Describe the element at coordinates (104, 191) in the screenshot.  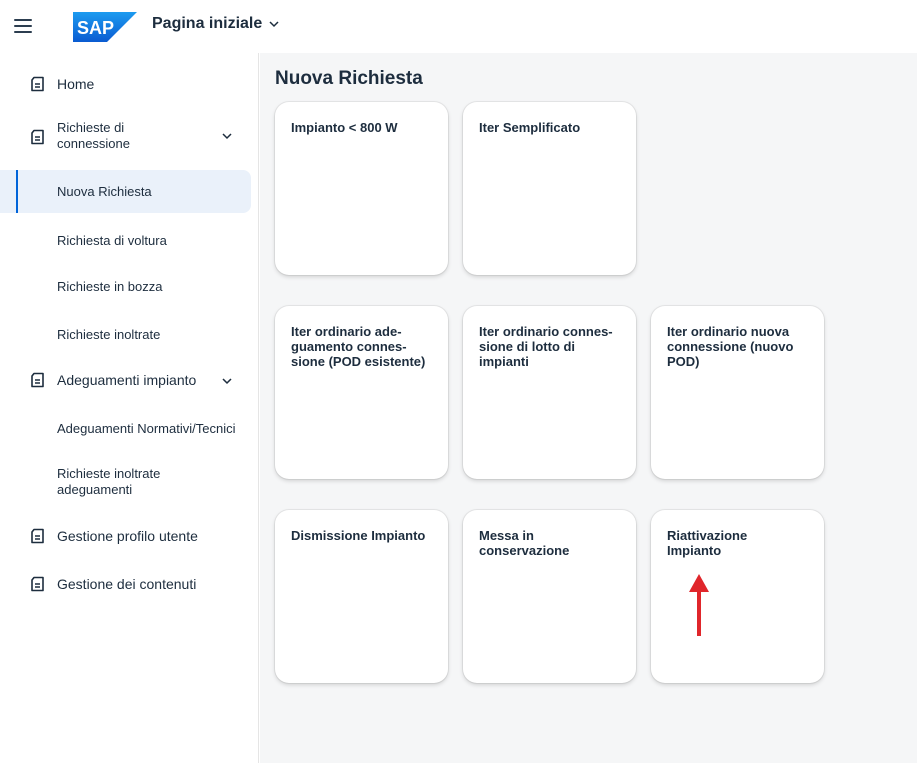
I see `nav-item-label: Nuova Richiesta` at that location.